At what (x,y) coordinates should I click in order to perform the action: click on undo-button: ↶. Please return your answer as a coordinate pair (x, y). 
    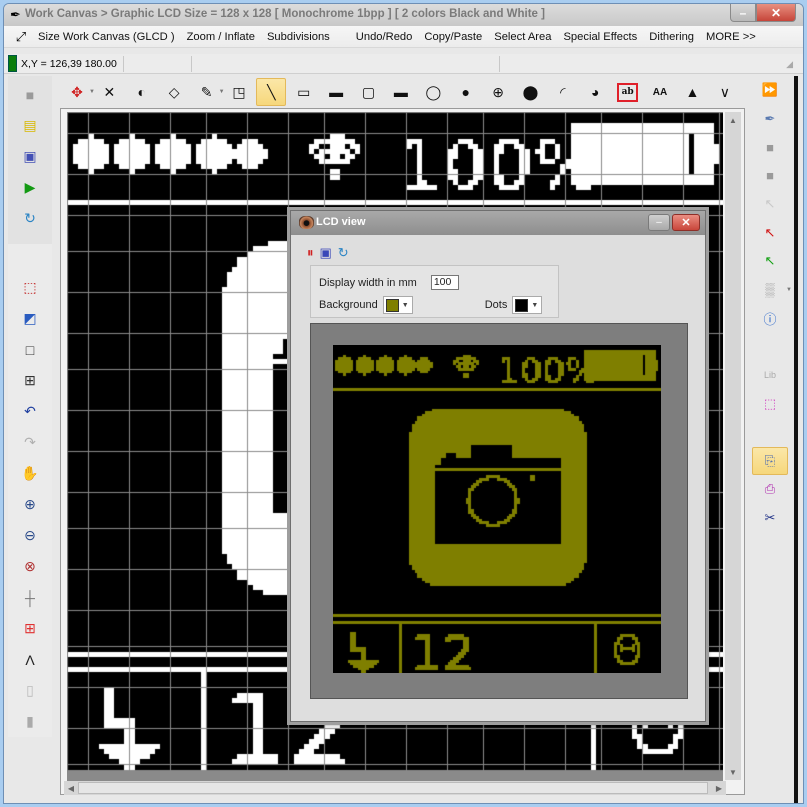
    Looking at the image, I should click on (30, 411).